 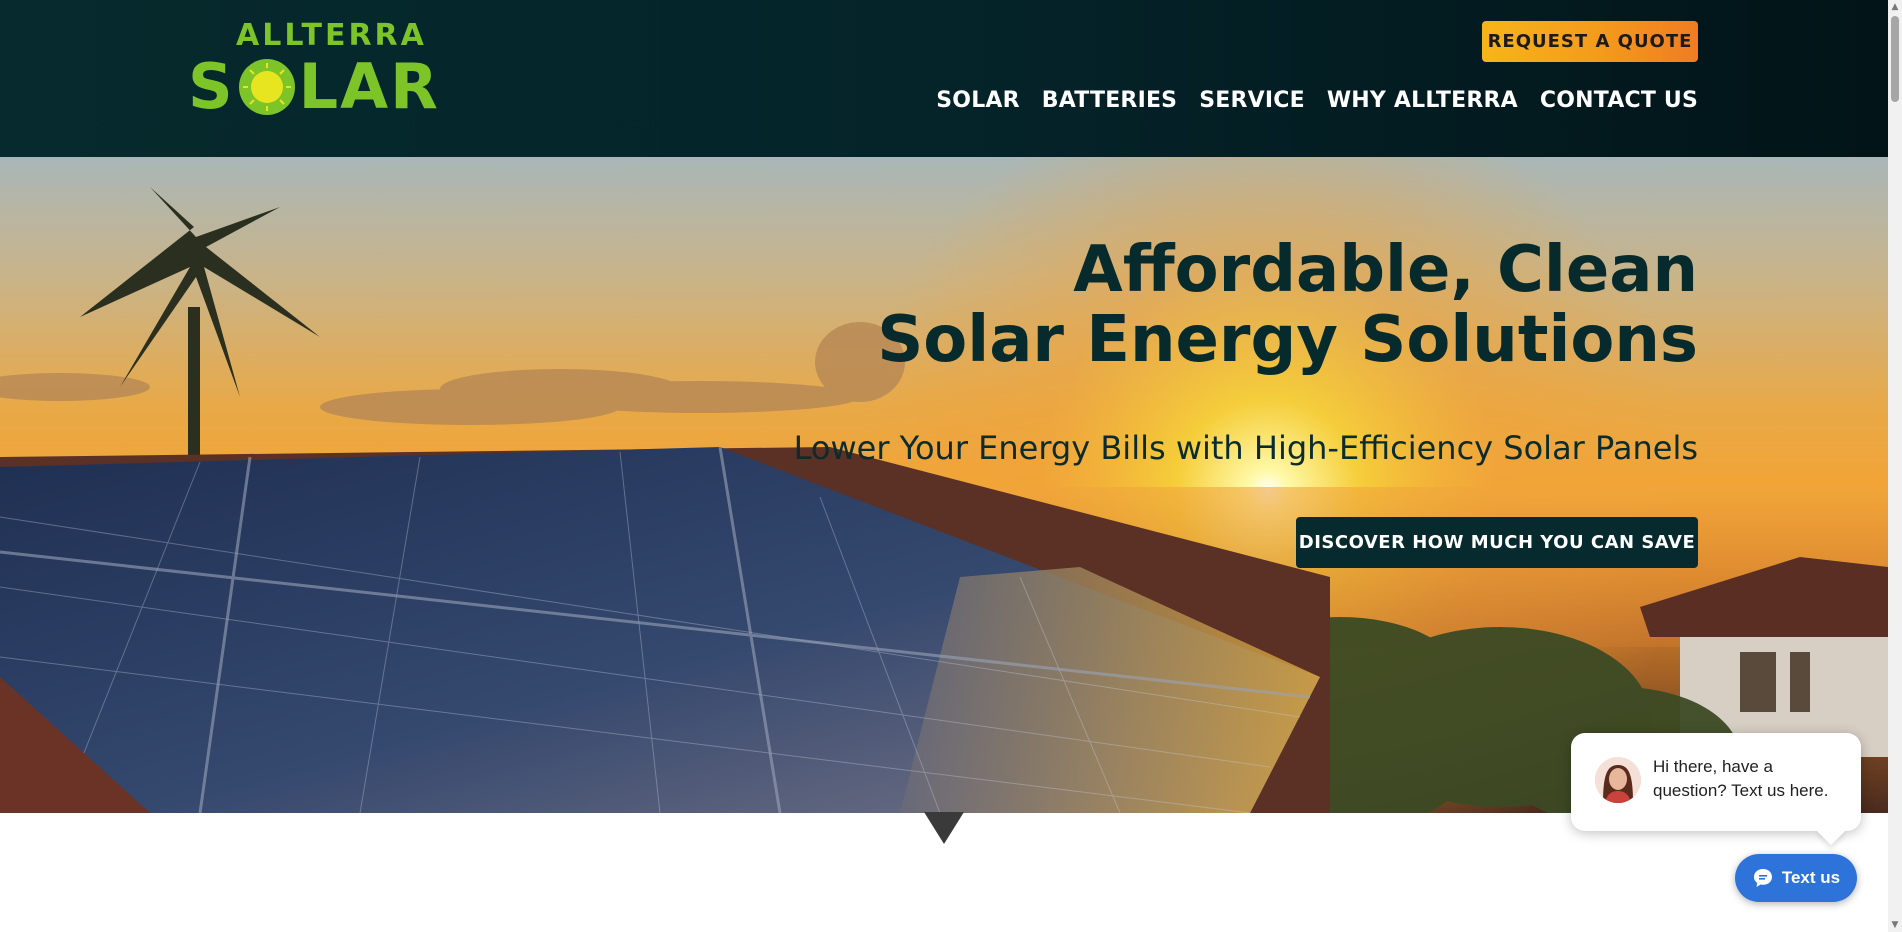 I want to click on logo-main: S LAR, so click(x=314, y=87).